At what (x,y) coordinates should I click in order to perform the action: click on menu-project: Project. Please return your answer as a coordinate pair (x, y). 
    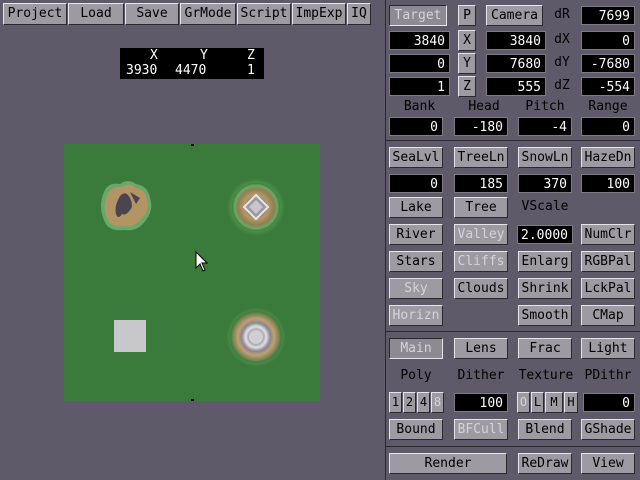
    Looking at the image, I should click on (35, 14).